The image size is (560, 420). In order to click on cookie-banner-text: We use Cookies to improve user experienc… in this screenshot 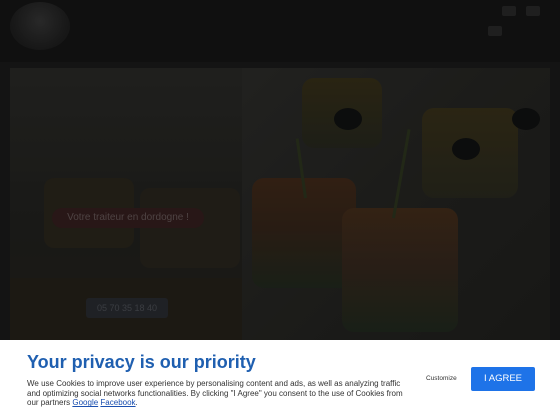, I will do `click(218, 393)`.